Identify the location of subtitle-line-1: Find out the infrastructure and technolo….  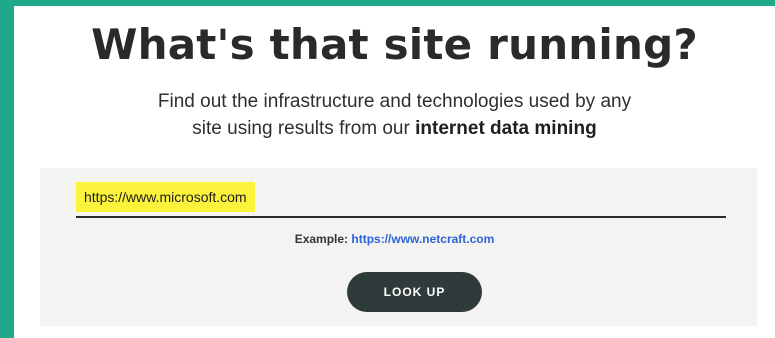
(394, 101).